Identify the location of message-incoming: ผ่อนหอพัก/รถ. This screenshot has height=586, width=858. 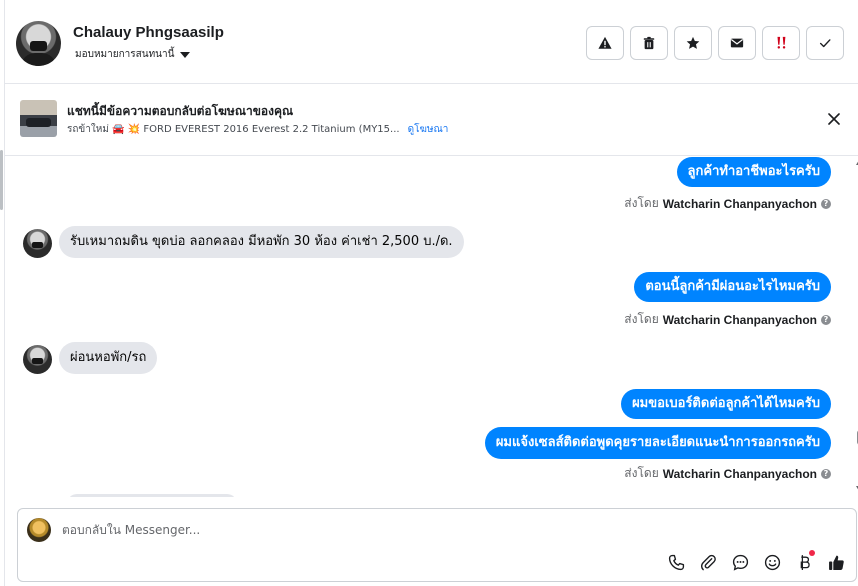
(108, 358).